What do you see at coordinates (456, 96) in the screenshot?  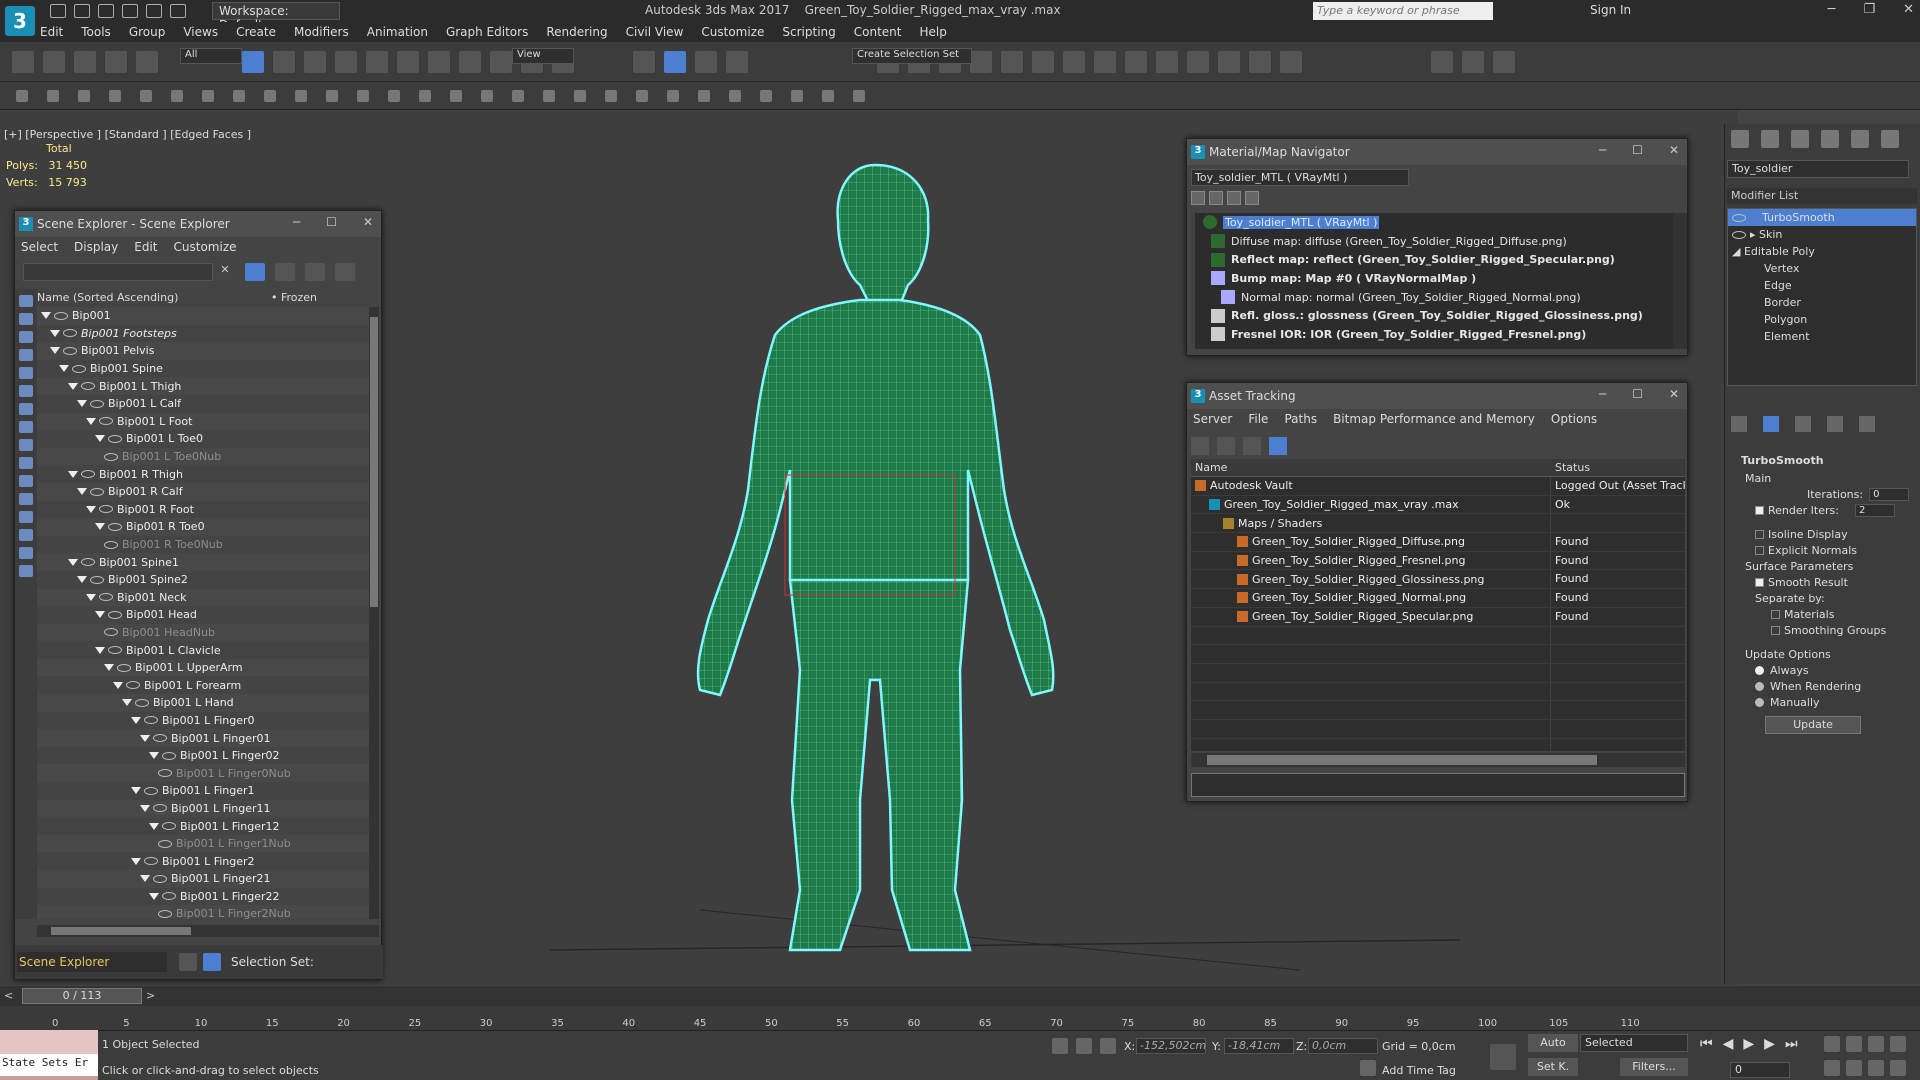 I see `ribbon-tool-14-icon` at bounding box center [456, 96].